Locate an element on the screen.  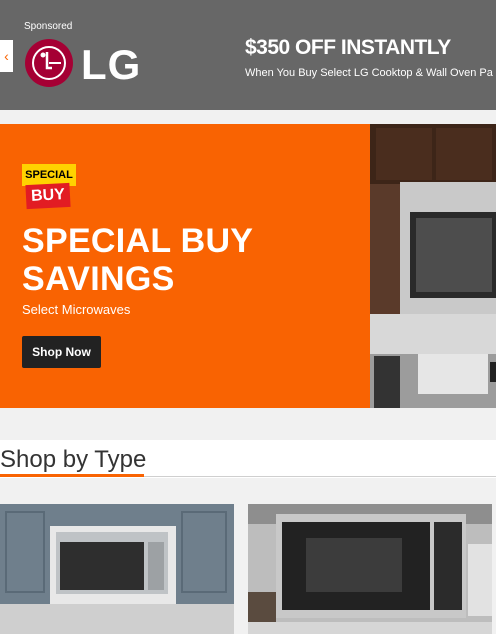
hero-subtitle: Select Microwaves is located at coordinates (76, 309).